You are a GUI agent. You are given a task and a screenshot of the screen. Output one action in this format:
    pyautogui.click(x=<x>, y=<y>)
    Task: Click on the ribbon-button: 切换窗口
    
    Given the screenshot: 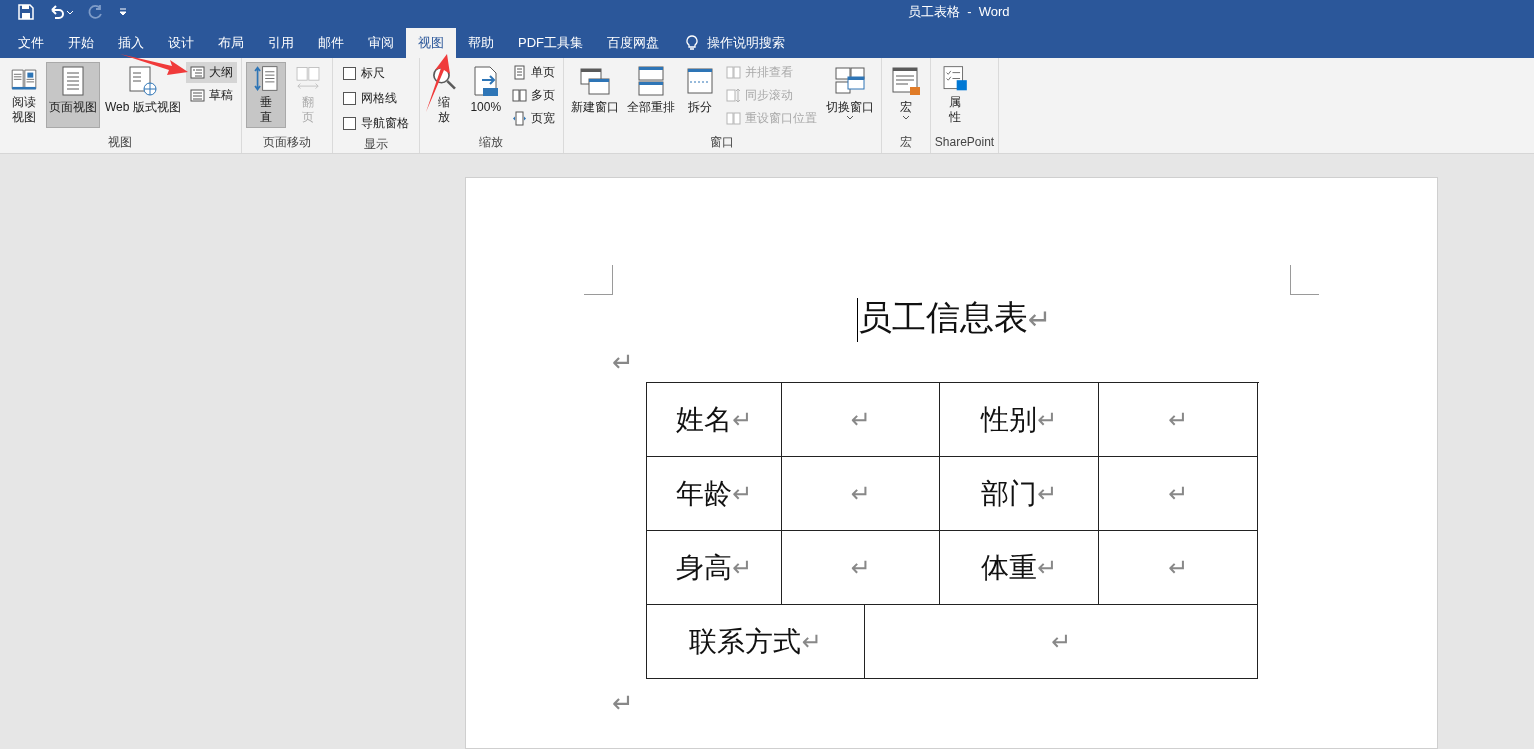 What is the action you would take?
    pyautogui.click(x=849, y=95)
    